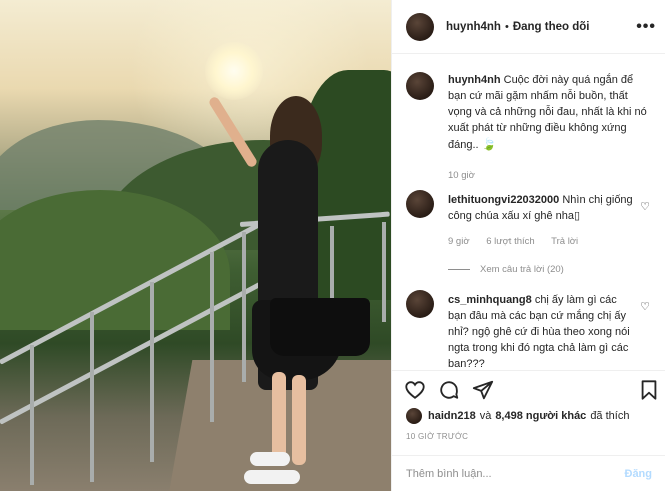  What do you see at coordinates (234, 71) in the screenshot?
I see `sun` at bounding box center [234, 71].